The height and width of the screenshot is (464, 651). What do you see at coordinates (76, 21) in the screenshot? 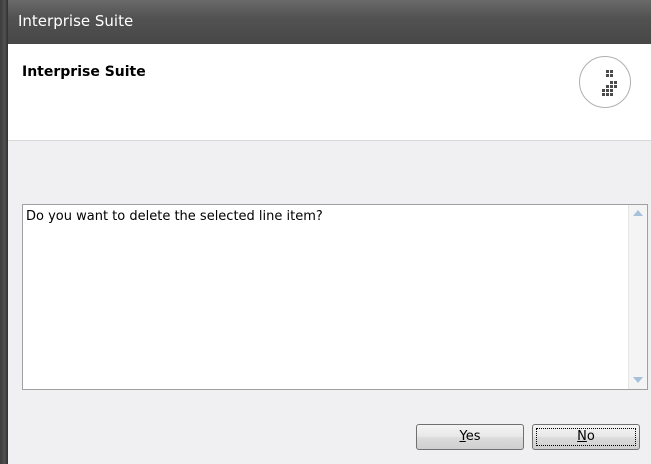
I see `window-title: Interprise Suite` at bounding box center [76, 21].